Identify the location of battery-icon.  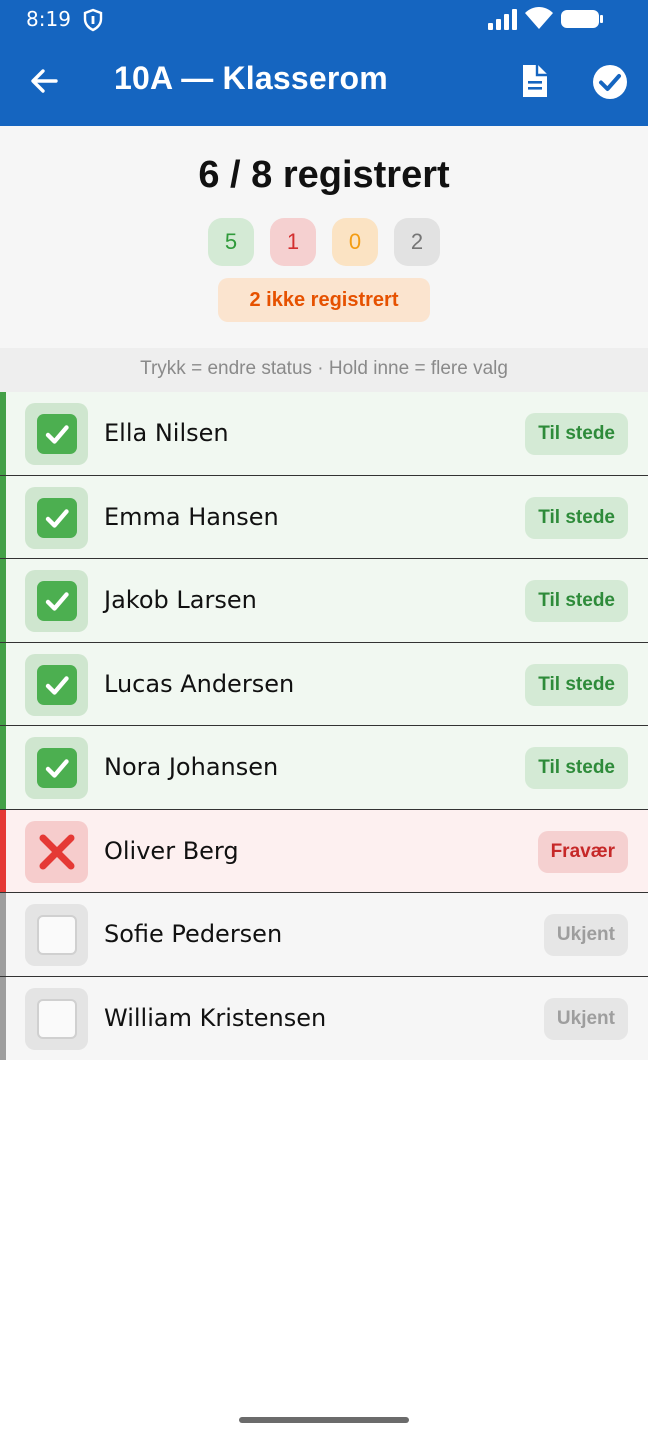
(582, 19).